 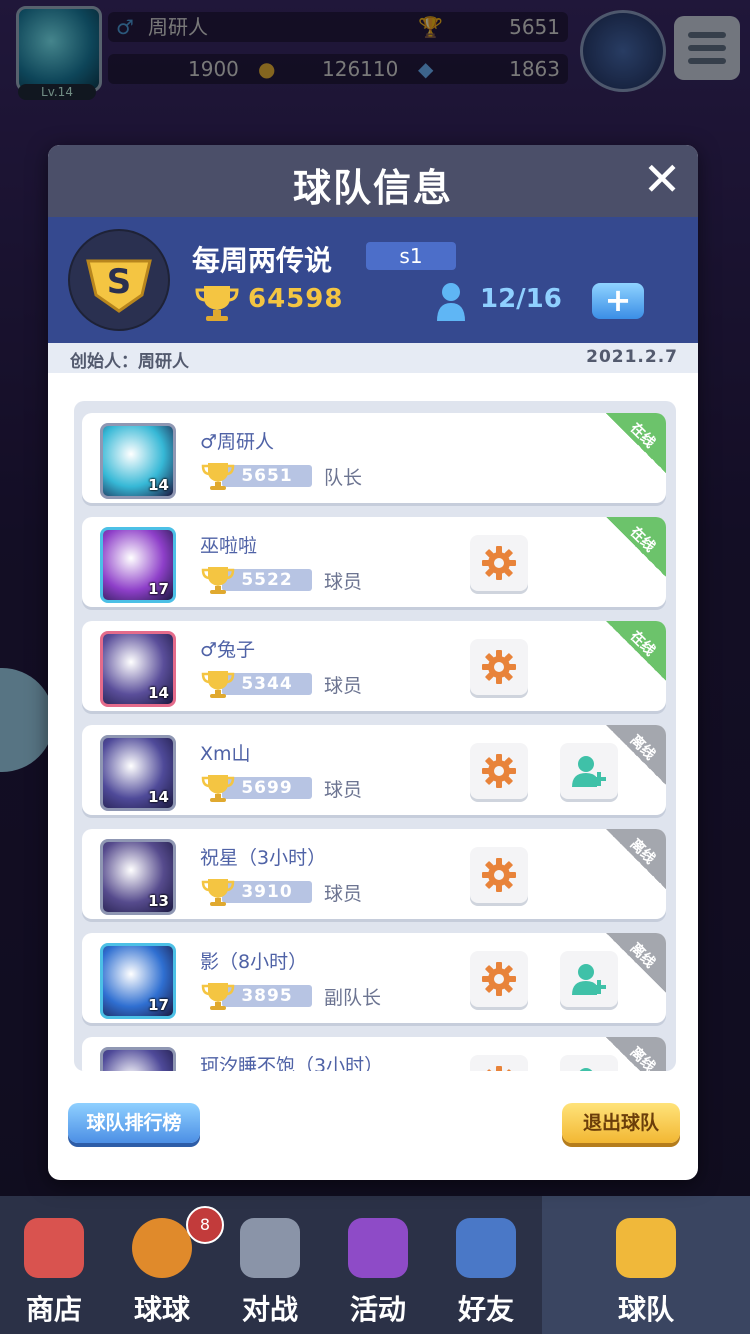 What do you see at coordinates (353, 998) in the screenshot?
I see `member-role: 副队长` at bounding box center [353, 998].